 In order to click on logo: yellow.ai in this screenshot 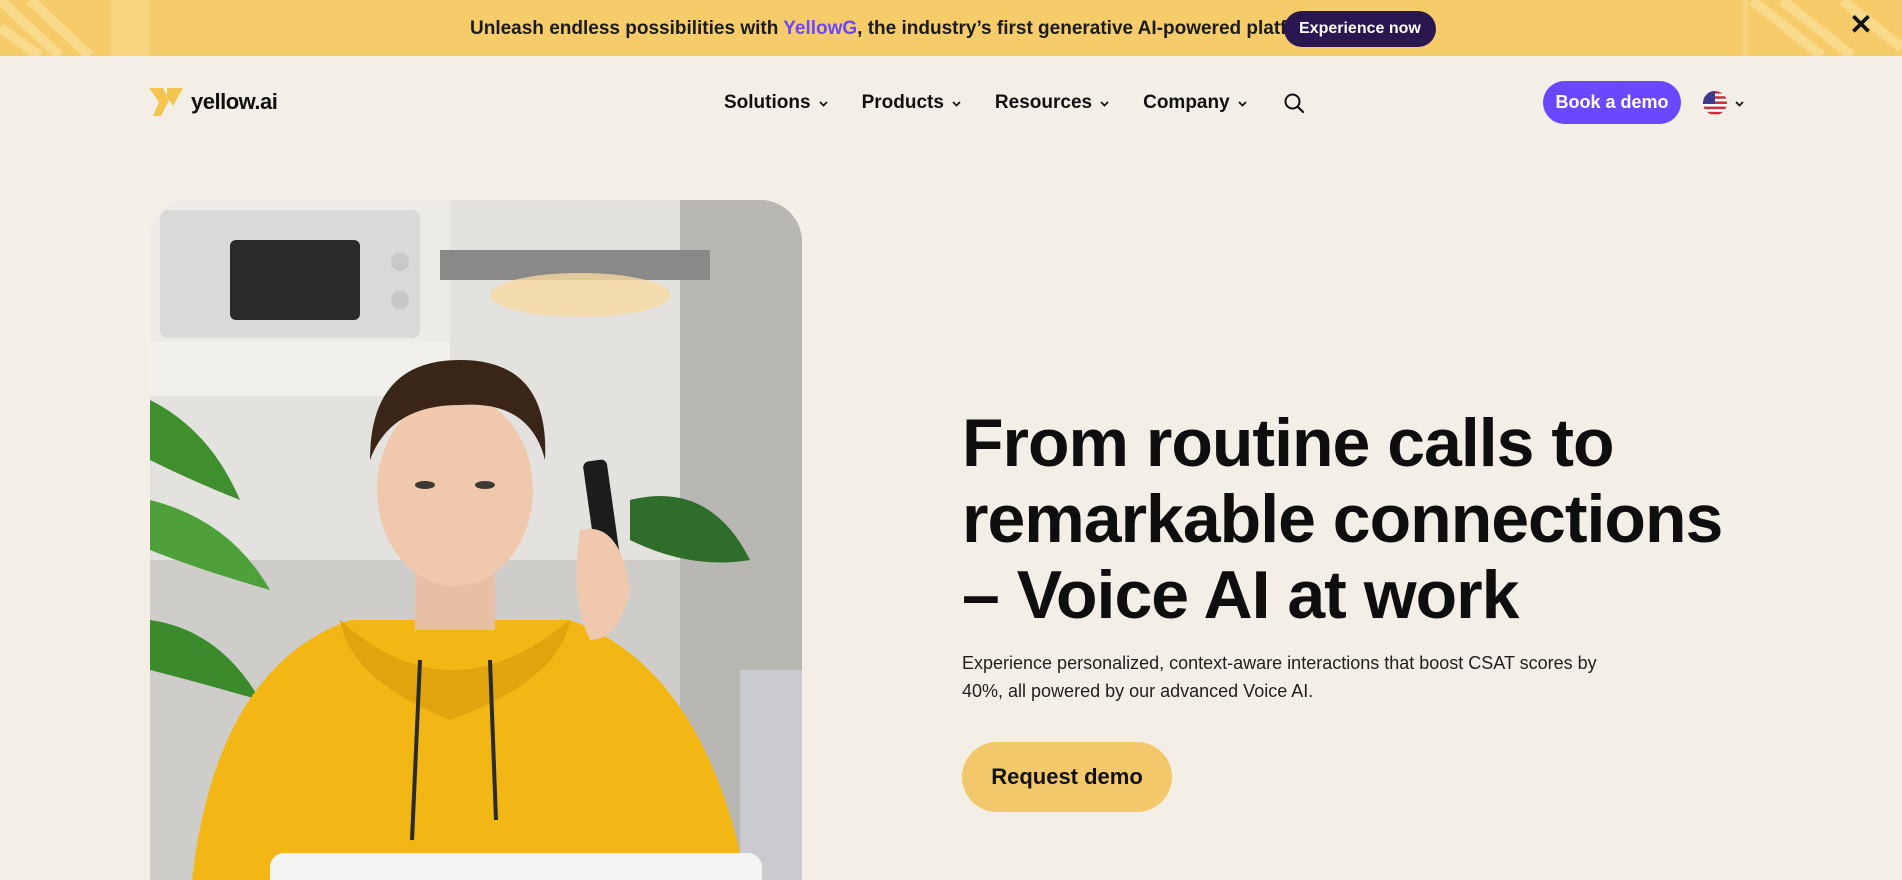, I will do `click(213, 102)`.